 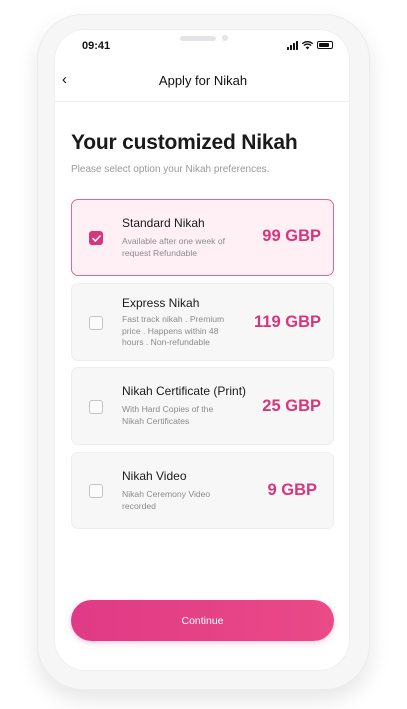 I want to click on wifi-icon, so click(x=307, y=44).